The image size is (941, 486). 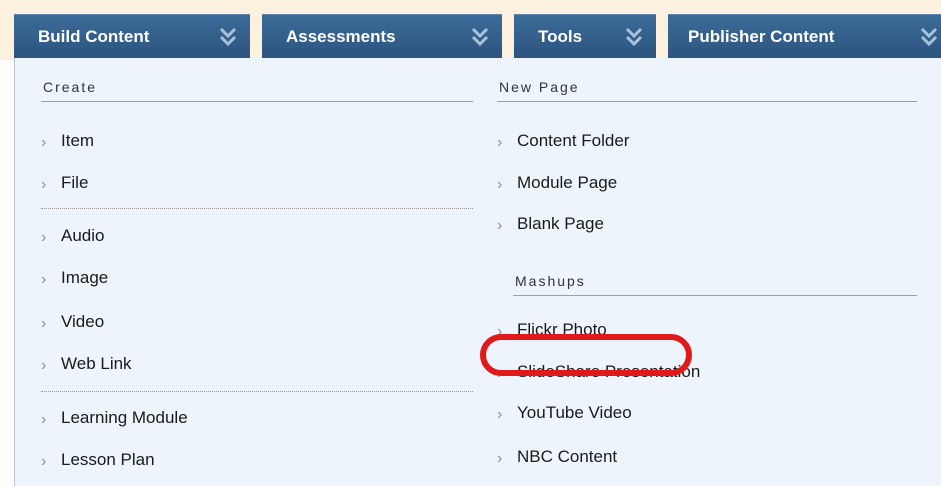 I want to click on menu-item-content-folder: › Content Folder, so click(x=563, y=141).